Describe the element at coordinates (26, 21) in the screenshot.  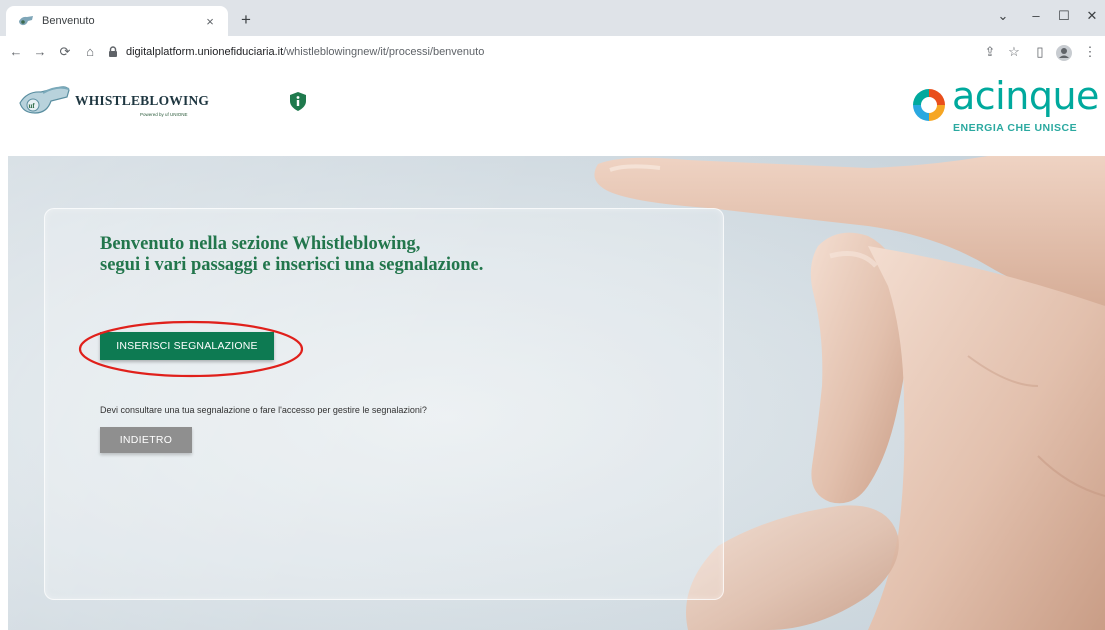
I see `whistle-favicon-icon` at that location.